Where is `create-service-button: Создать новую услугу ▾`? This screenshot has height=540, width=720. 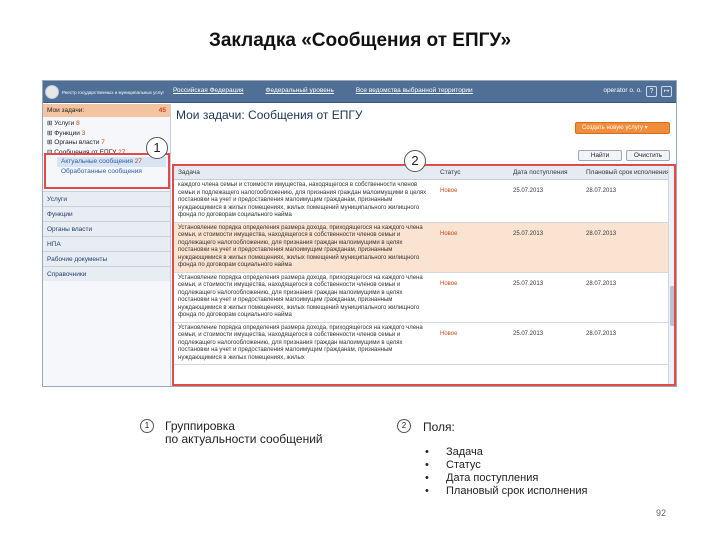
create-service-button: Создать новую услугу ▾ is located at coordinates (622, 128).